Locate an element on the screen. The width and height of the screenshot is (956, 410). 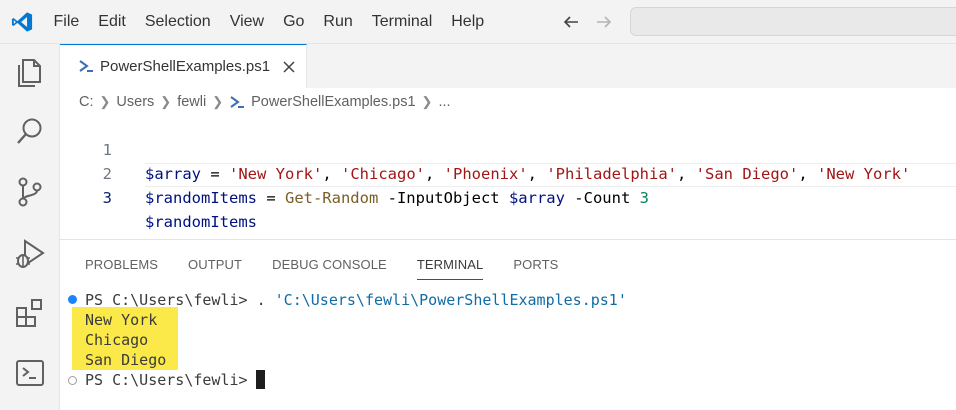
menu-selection: Selection is located at coordinates (177, 22).